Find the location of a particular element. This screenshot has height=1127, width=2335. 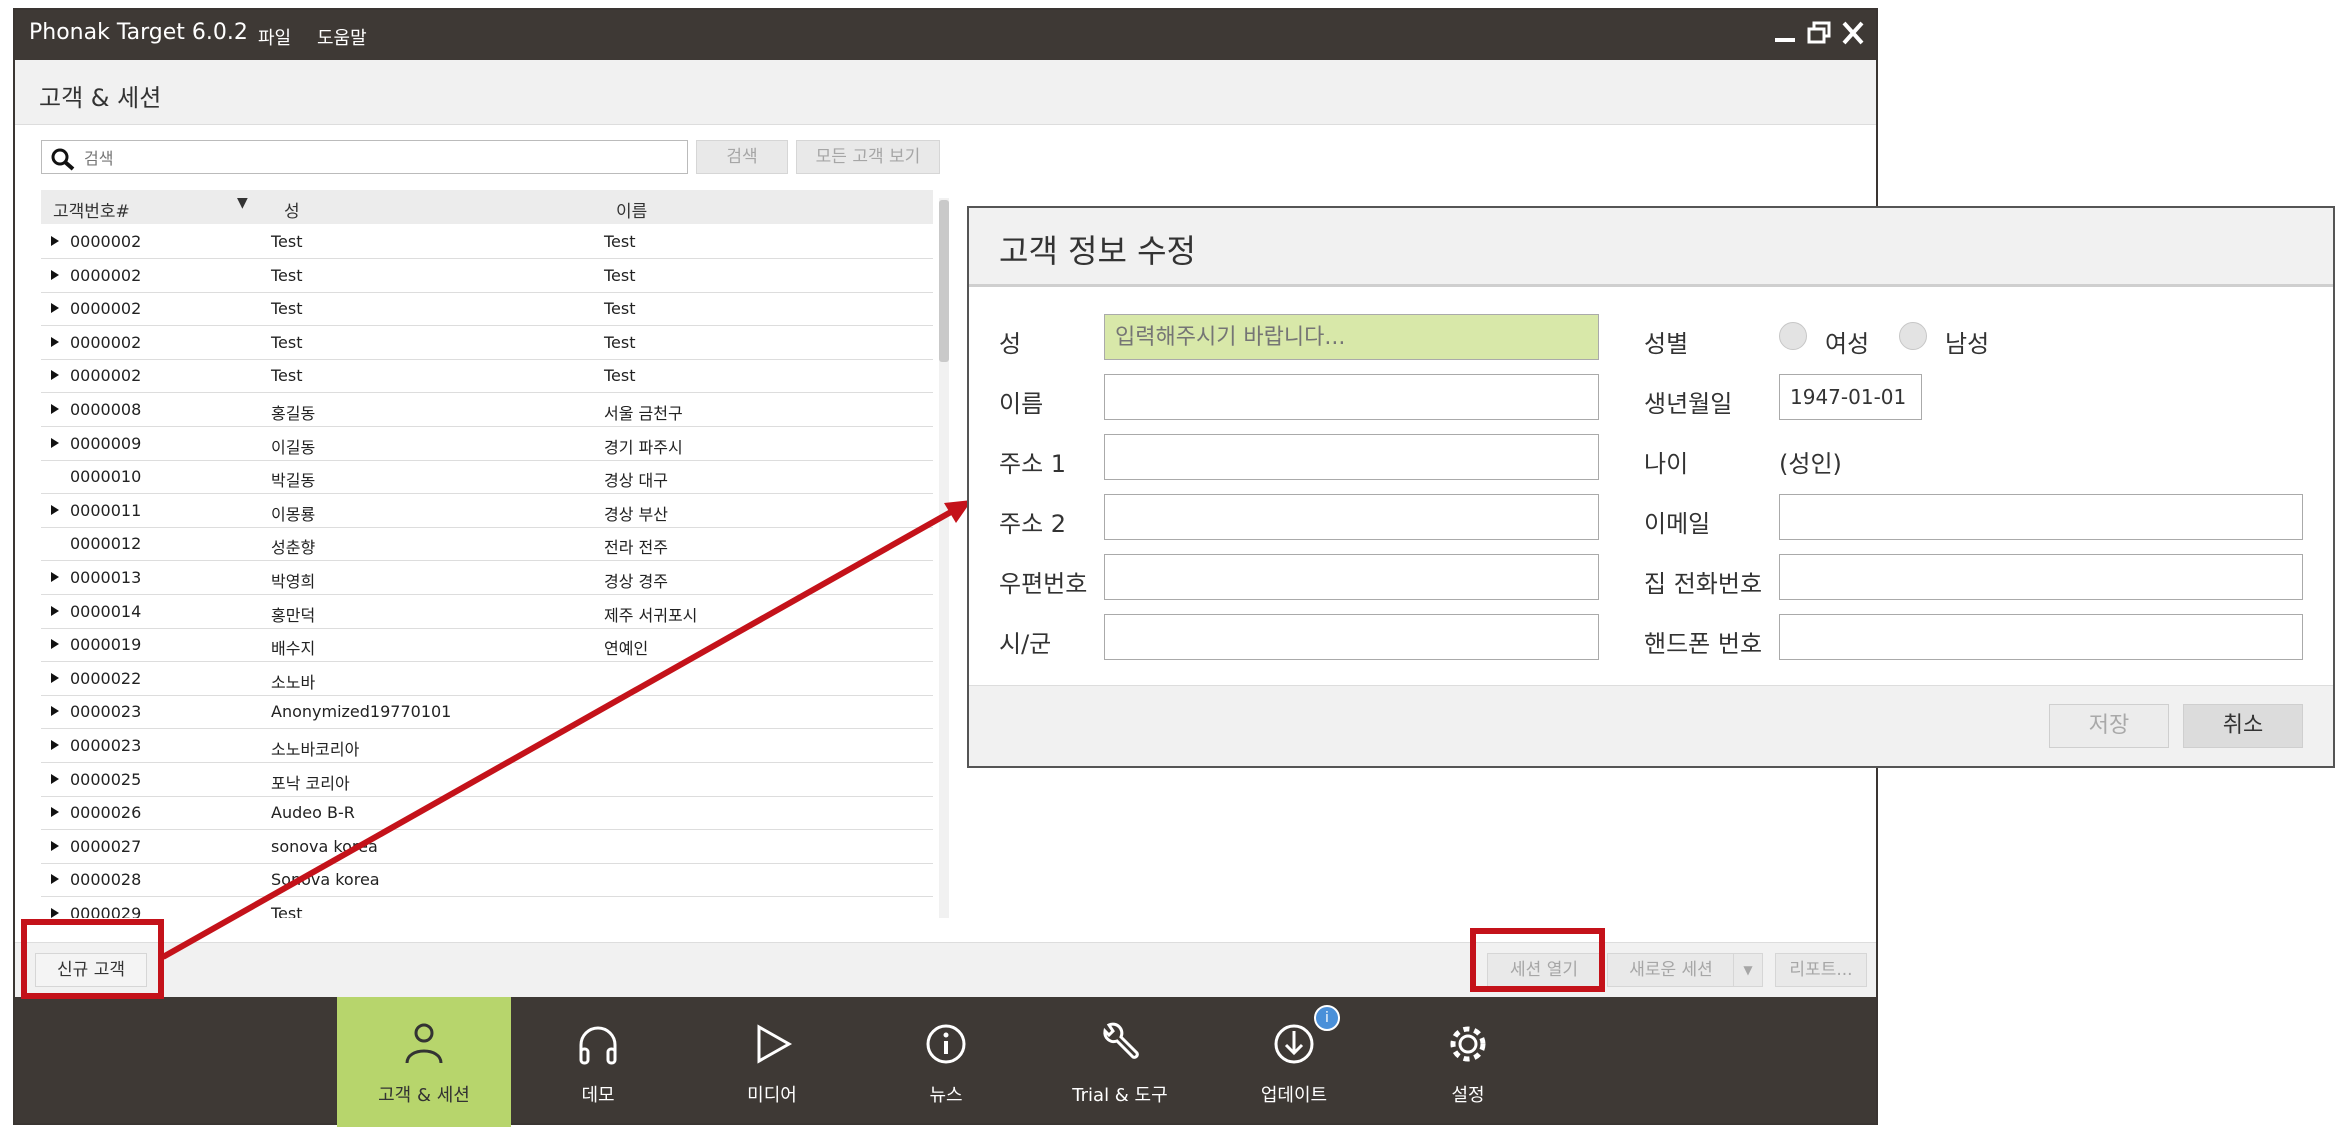

first-name-field is located at coordinates (1351, 397).